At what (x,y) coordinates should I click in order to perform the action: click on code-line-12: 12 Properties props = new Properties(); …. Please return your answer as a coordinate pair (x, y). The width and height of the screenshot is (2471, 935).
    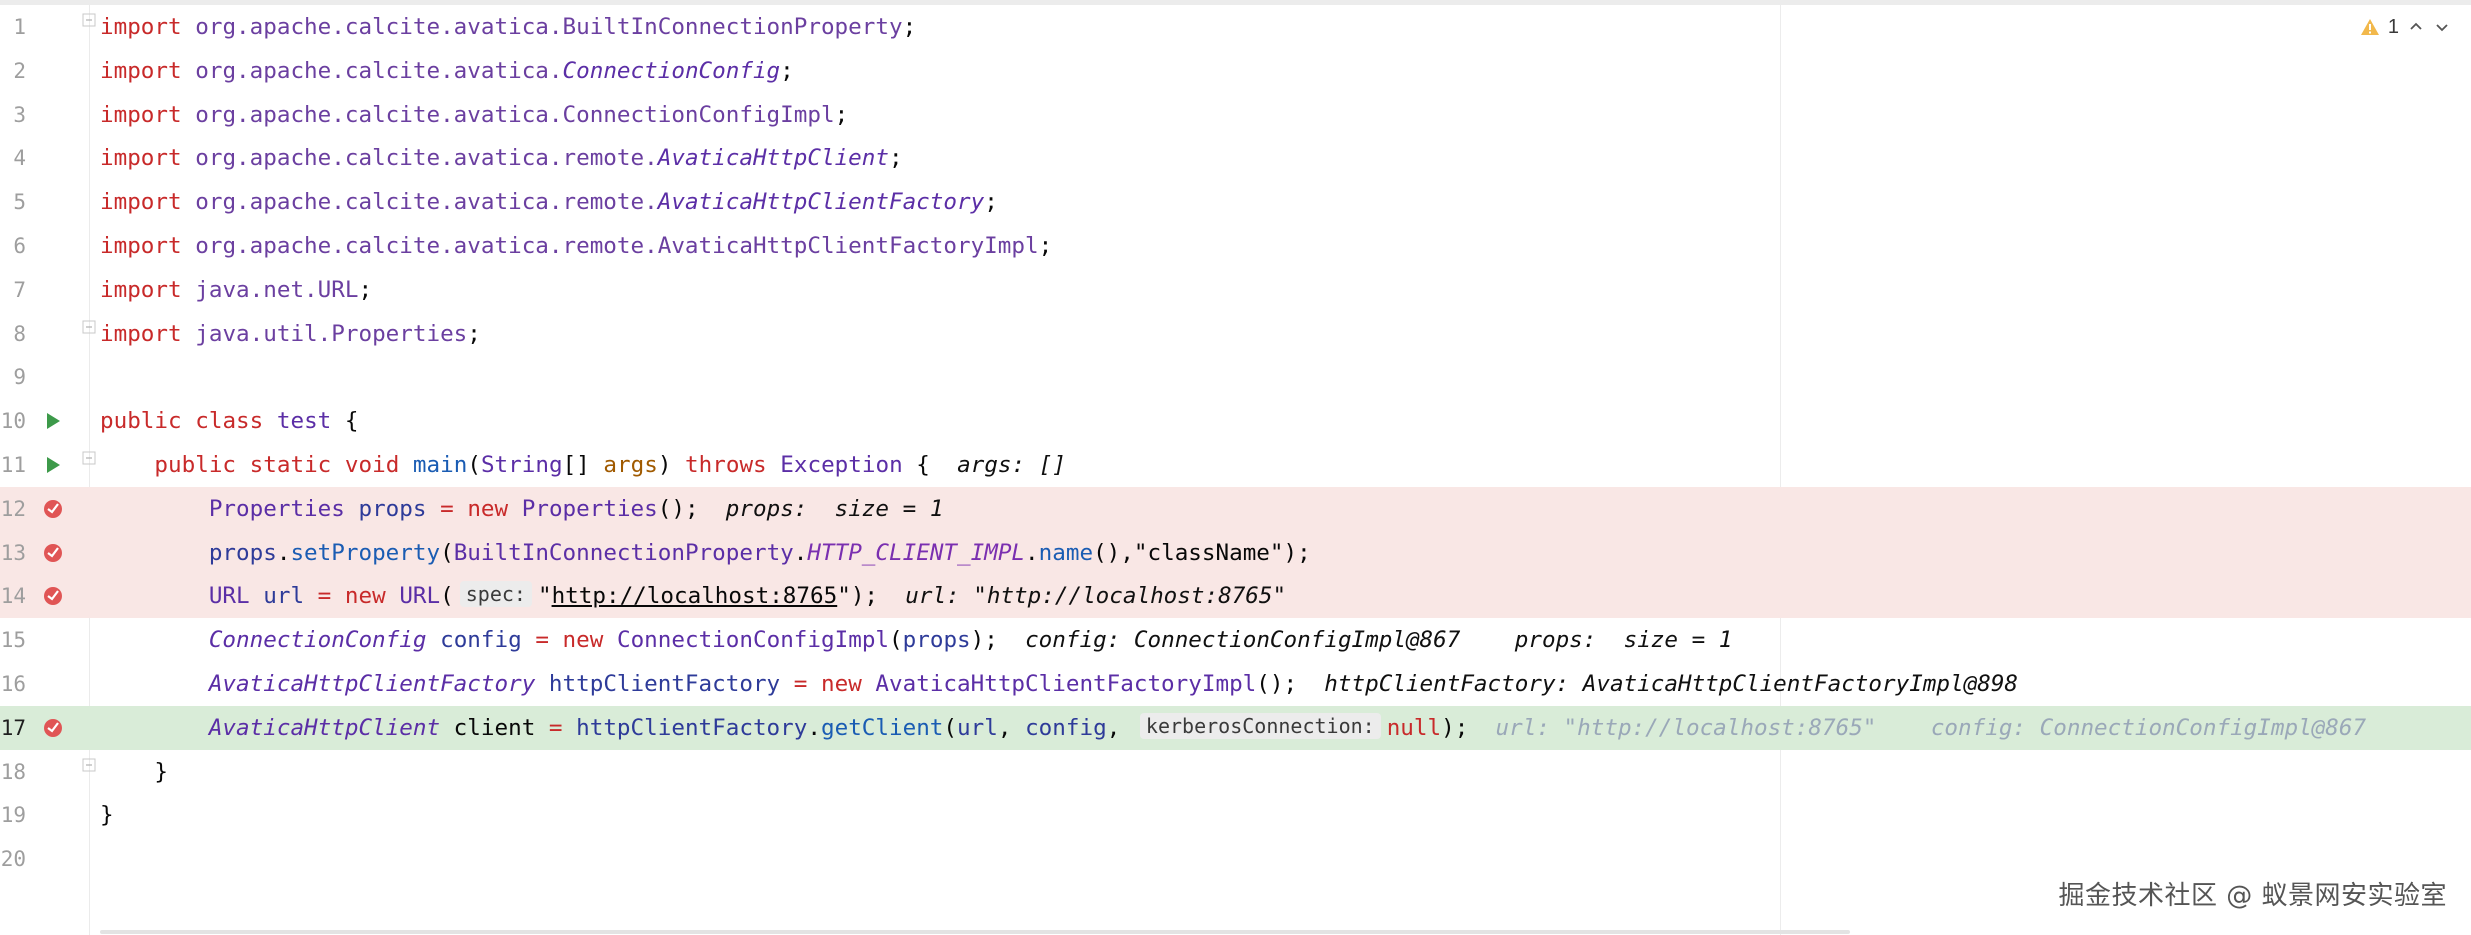
    Looking at the image, I should click on (1235, 508).